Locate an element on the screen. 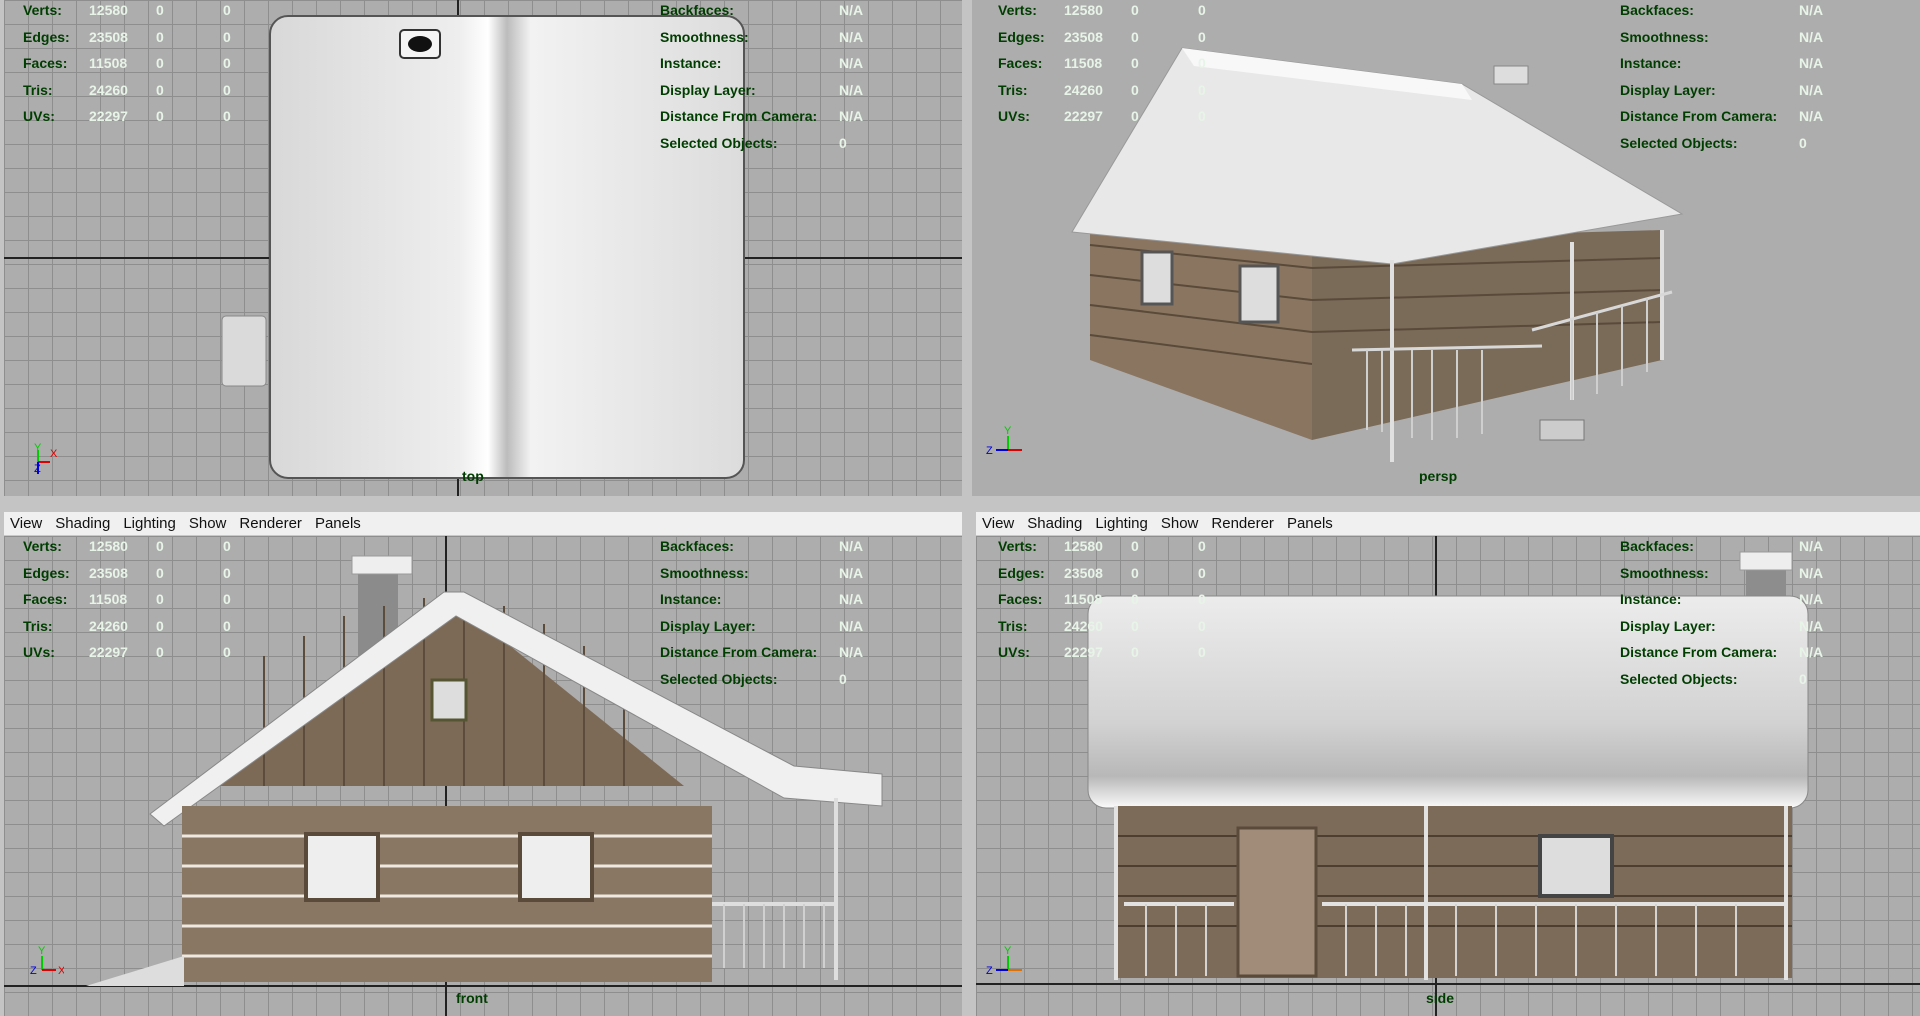  hud-label: Faces: is located at coordinates (1020, 63).